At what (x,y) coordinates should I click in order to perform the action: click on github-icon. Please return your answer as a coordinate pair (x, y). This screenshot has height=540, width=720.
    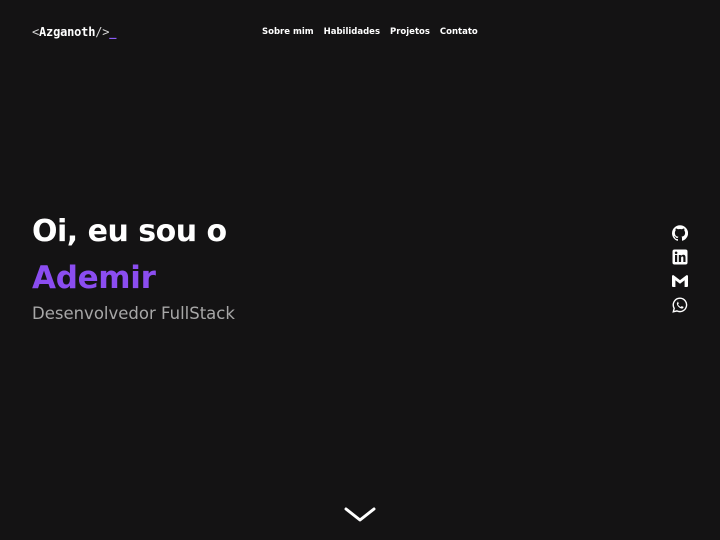
    Looking at the image, I should click on (679, 233).